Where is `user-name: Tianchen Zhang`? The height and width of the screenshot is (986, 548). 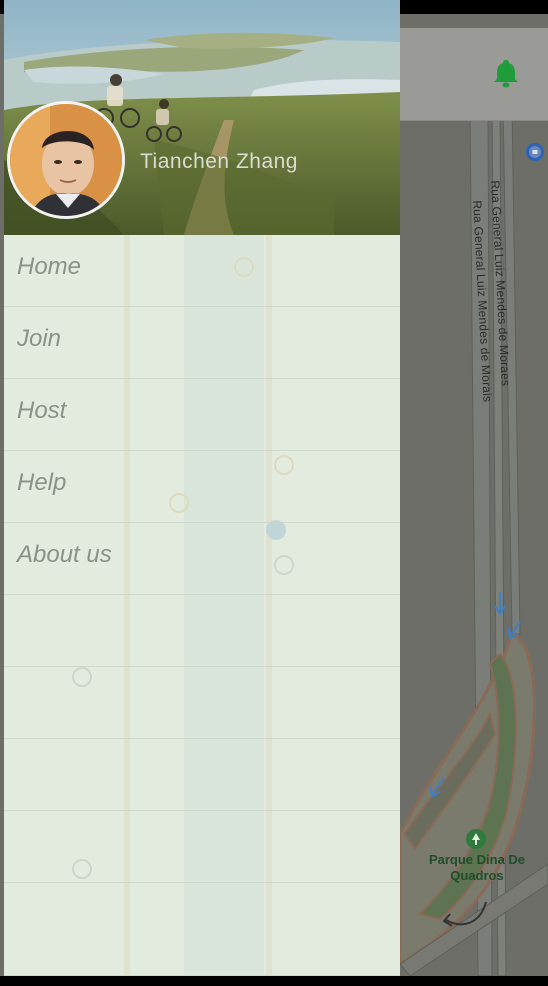 user-name: Tianchen Zhang is located at coordinates (219, 161).